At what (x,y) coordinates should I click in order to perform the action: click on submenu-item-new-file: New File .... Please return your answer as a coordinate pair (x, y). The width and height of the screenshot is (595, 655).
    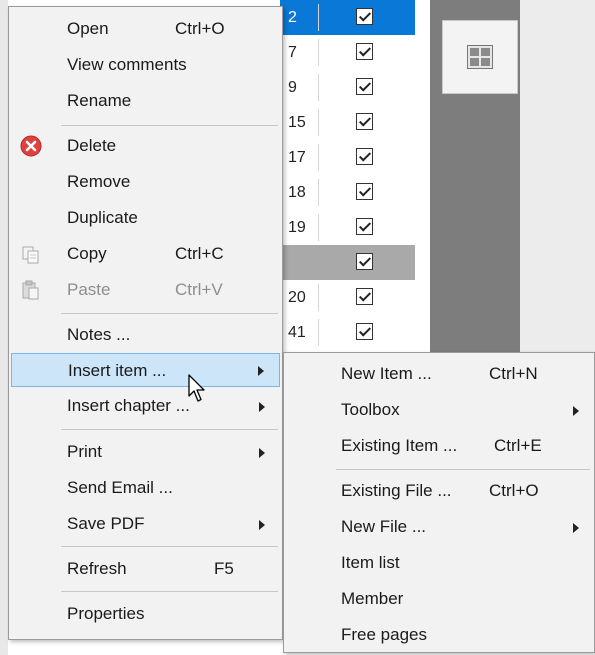
    Looking at the image, I should click on (439, 527).